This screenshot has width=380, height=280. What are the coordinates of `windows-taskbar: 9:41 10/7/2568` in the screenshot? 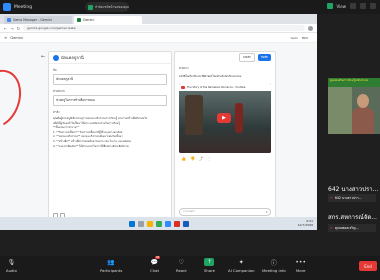 It's located at (158, 223).